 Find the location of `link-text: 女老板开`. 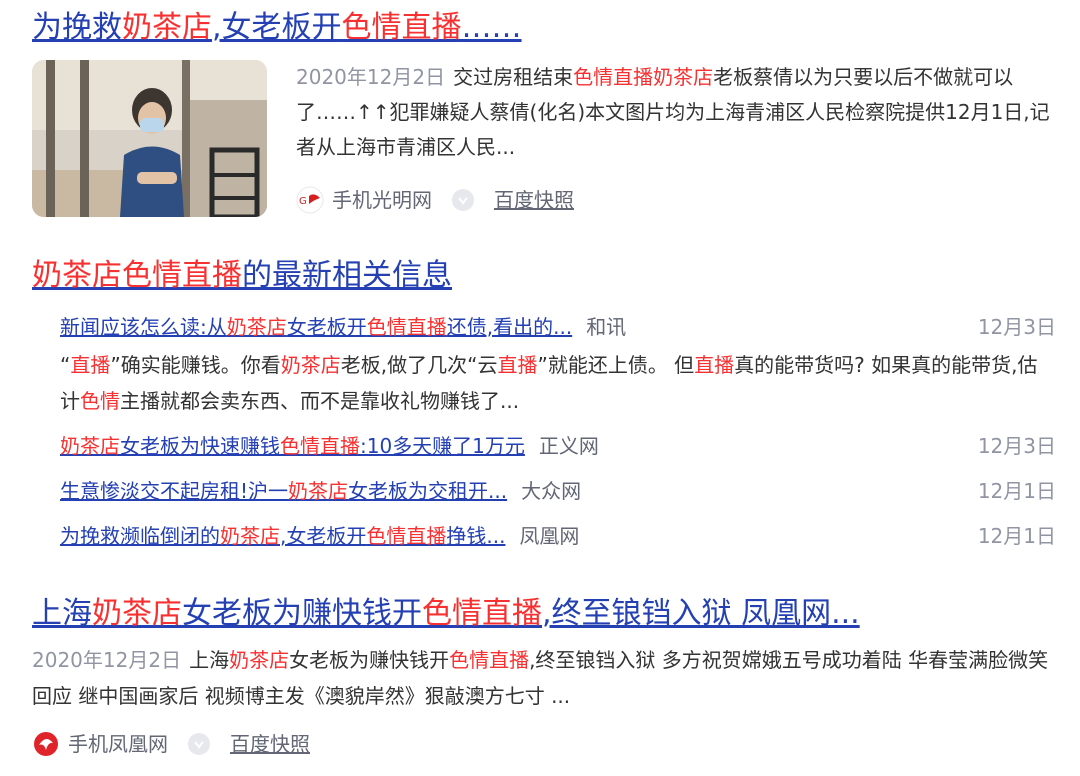

link-text: 女老板开 is located at coordinates (326, 327).